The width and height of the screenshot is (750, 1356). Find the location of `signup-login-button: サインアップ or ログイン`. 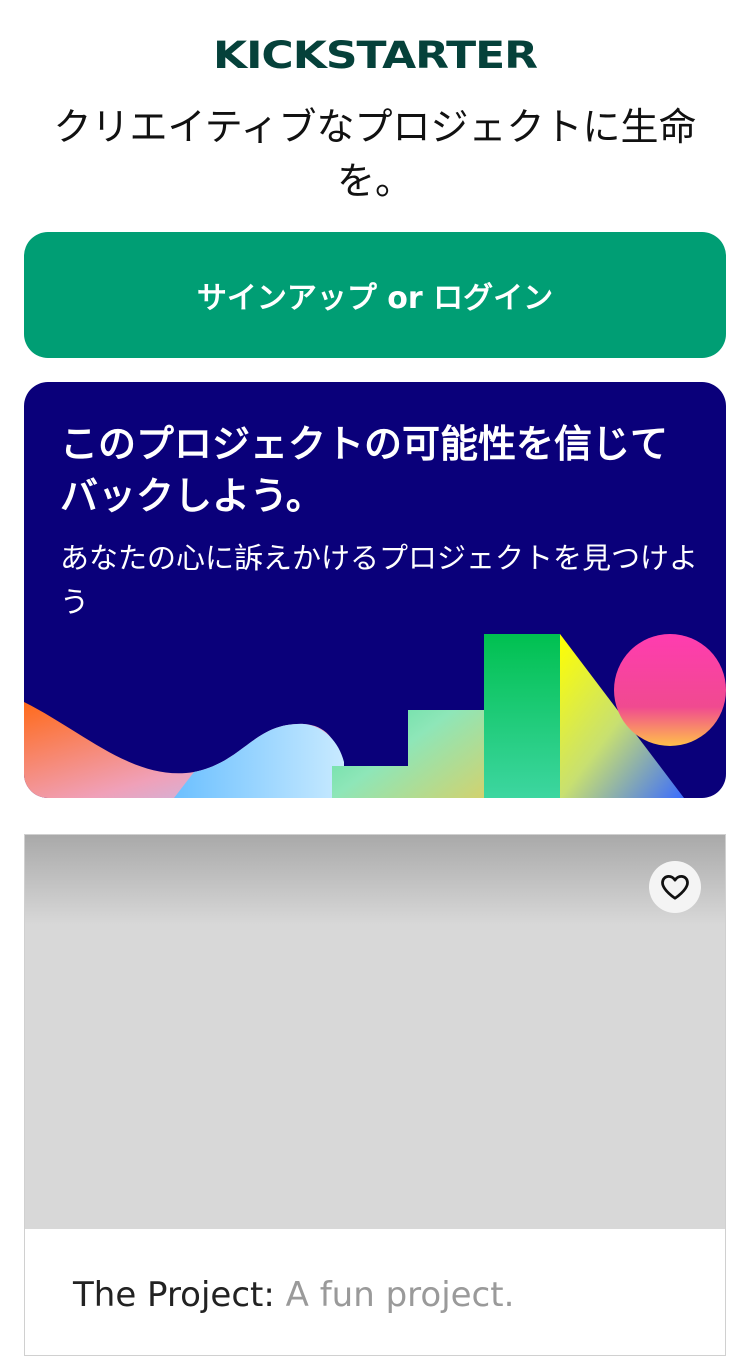

signup-login-button: サインアップ or ログイン is located at coordinates (375, 295).